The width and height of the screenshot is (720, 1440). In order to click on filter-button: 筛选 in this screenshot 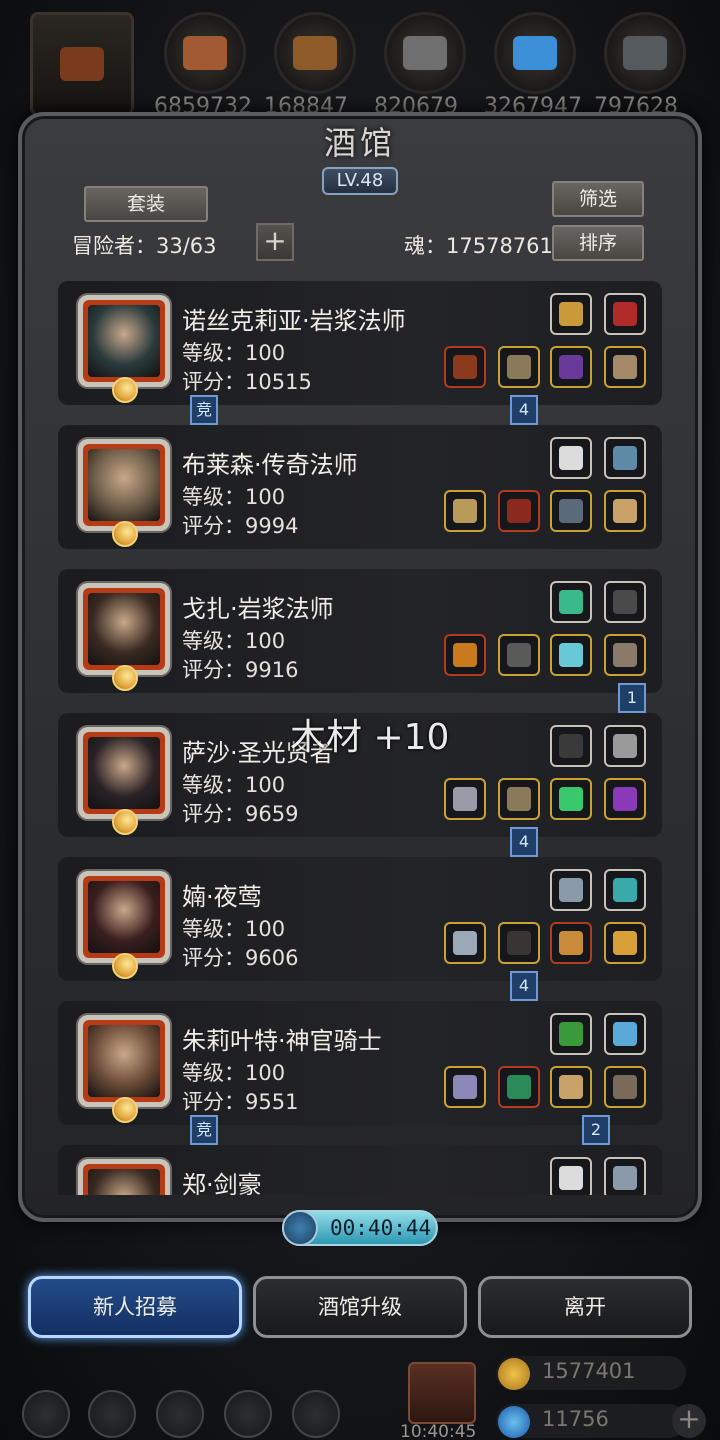, I will do `click(598, 199)`.